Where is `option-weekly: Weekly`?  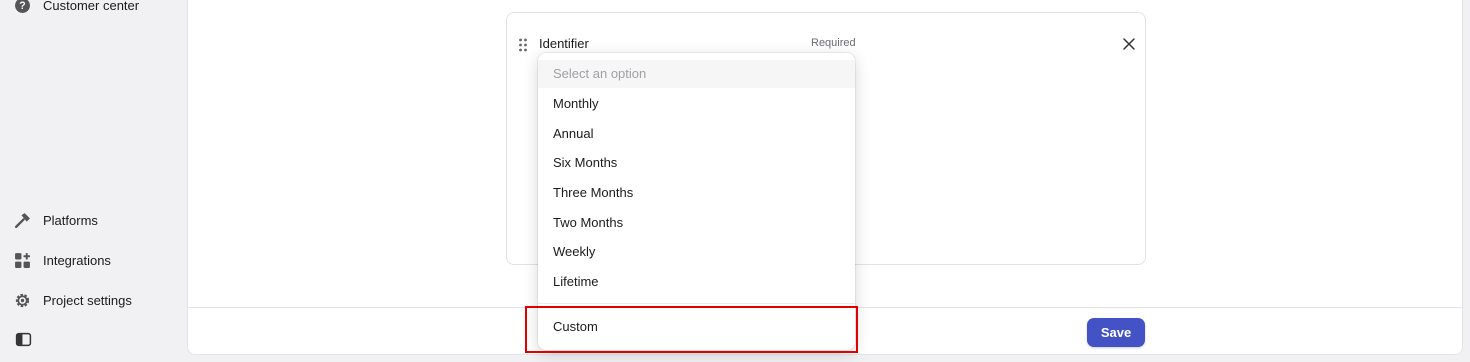 option-weekly: Weekly is located at coordinates (696, 252).